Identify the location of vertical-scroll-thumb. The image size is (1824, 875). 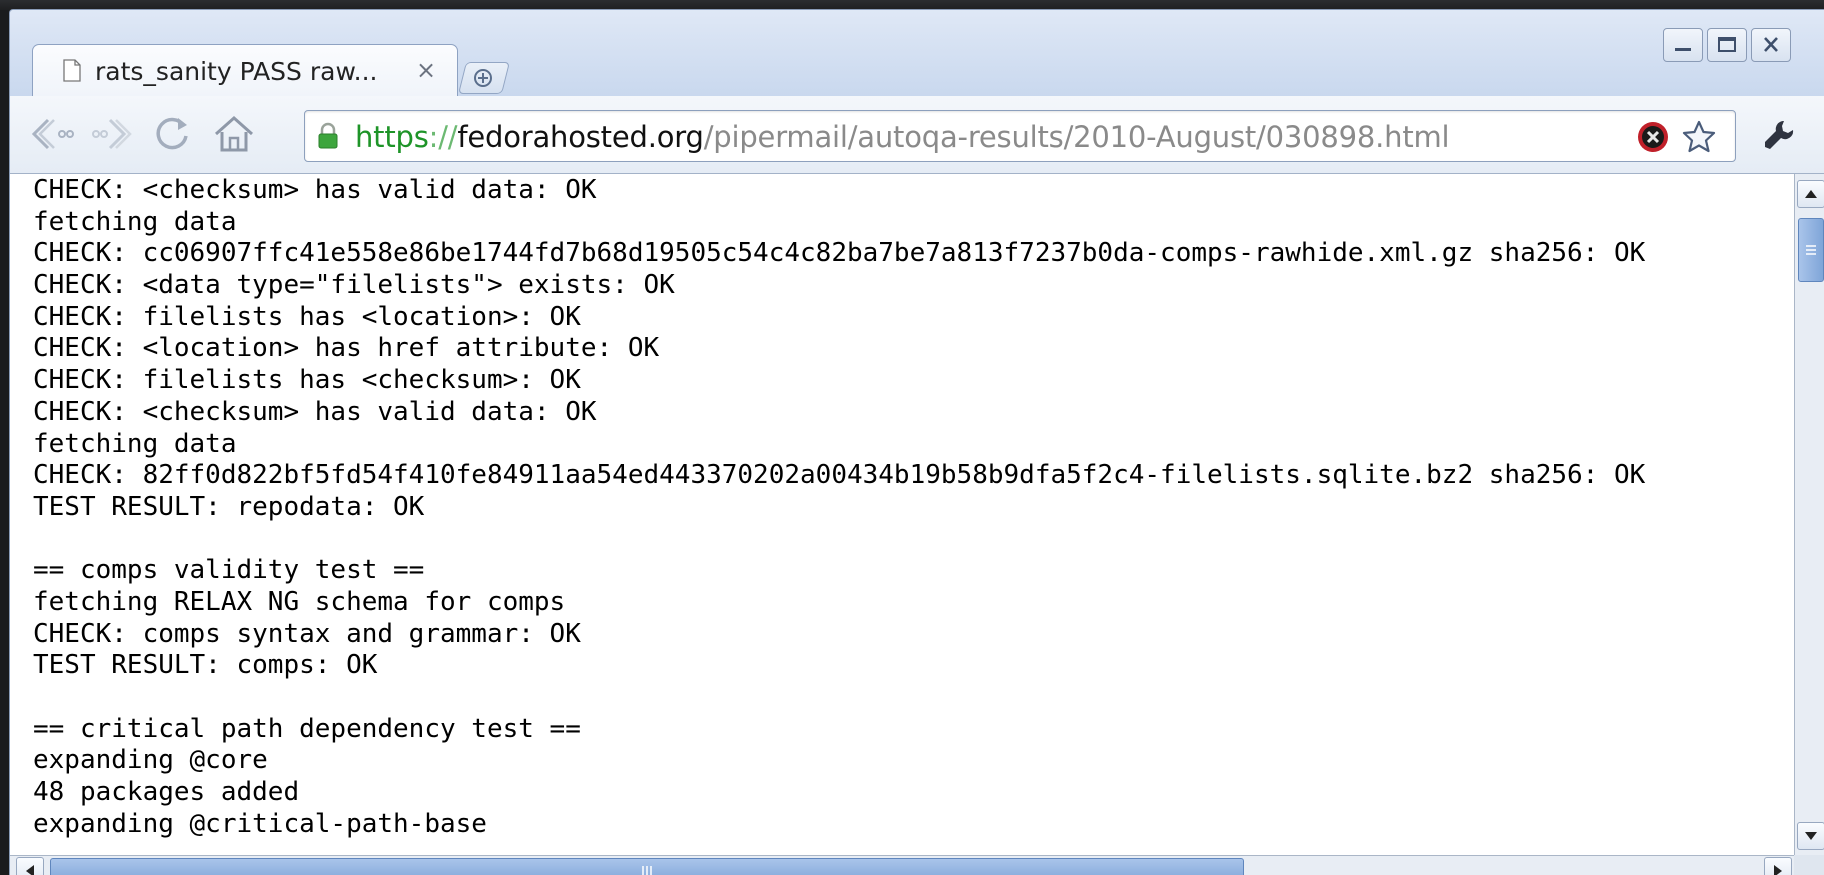
(1811, 250).